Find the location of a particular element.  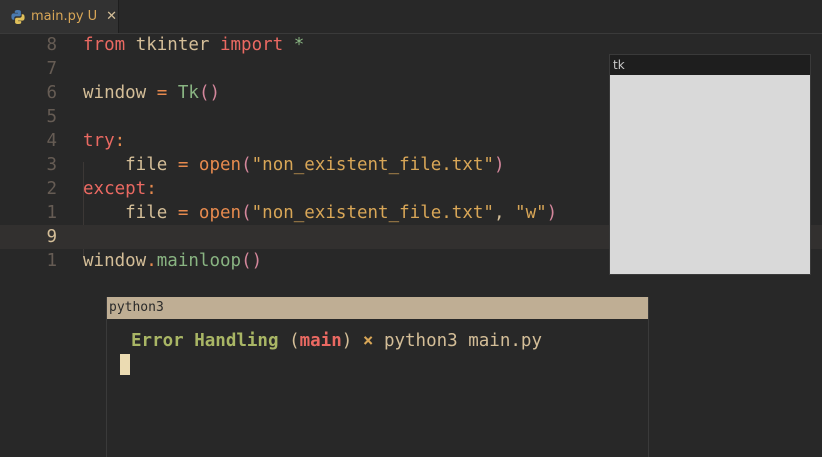

terminal-command: python3 main.py is located at coordinates (462, 341).